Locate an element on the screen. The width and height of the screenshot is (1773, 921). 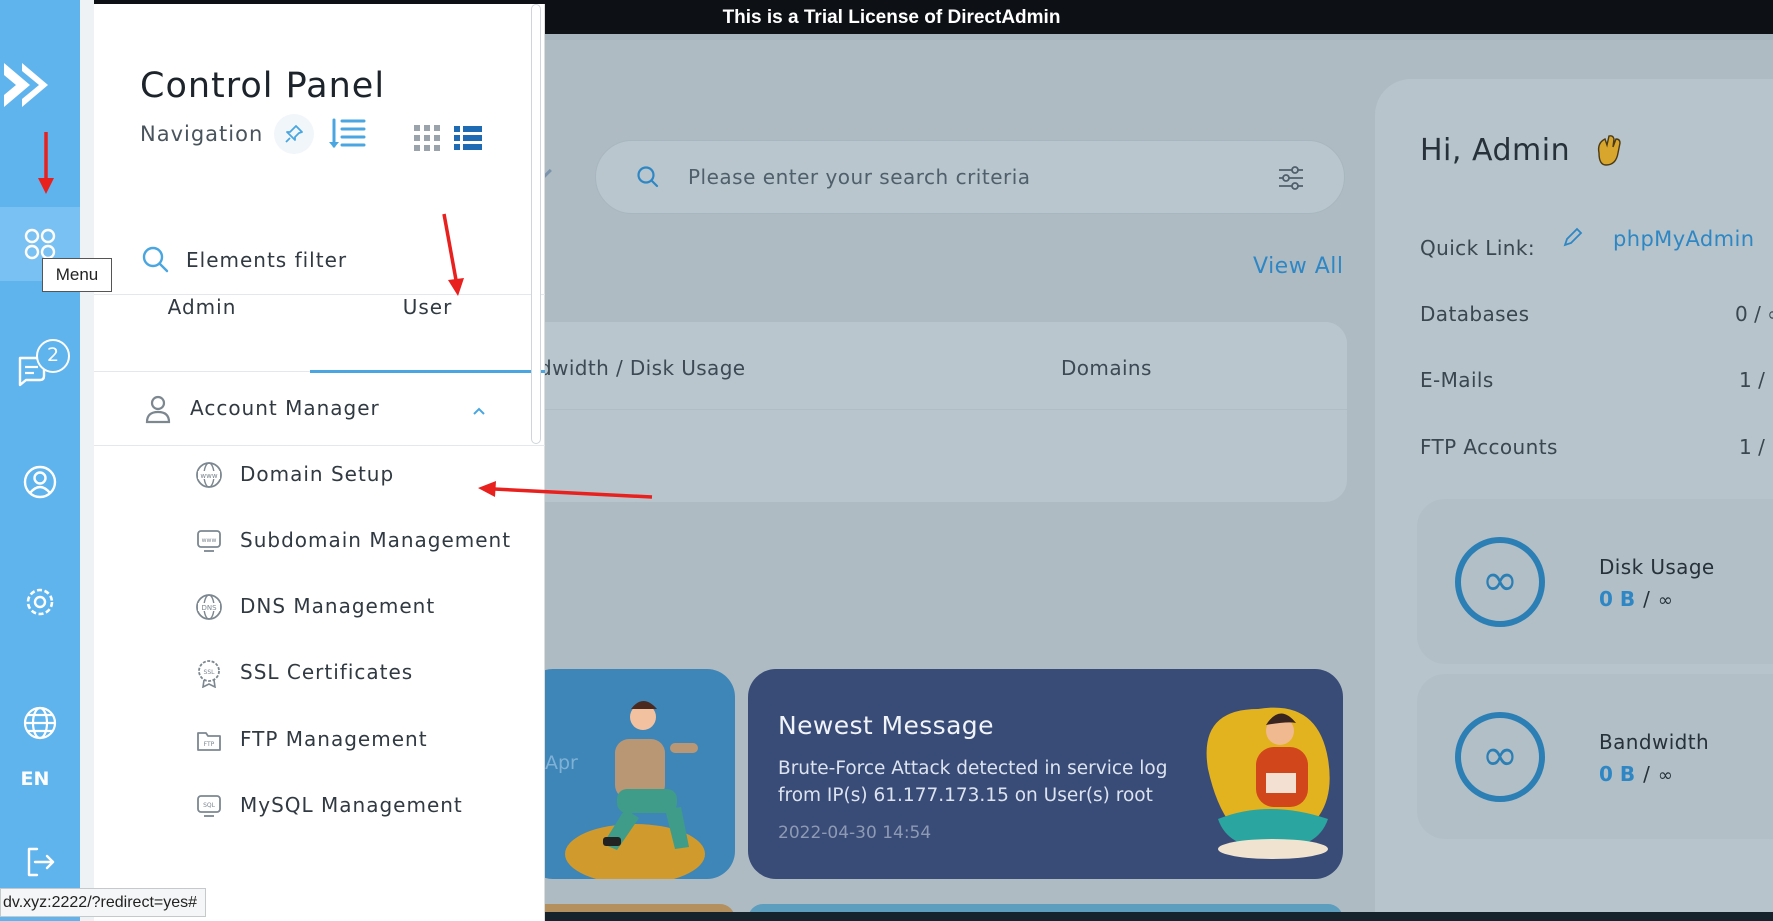
disk-usage-ring: ∞ is located at coordinates (1500, 582).